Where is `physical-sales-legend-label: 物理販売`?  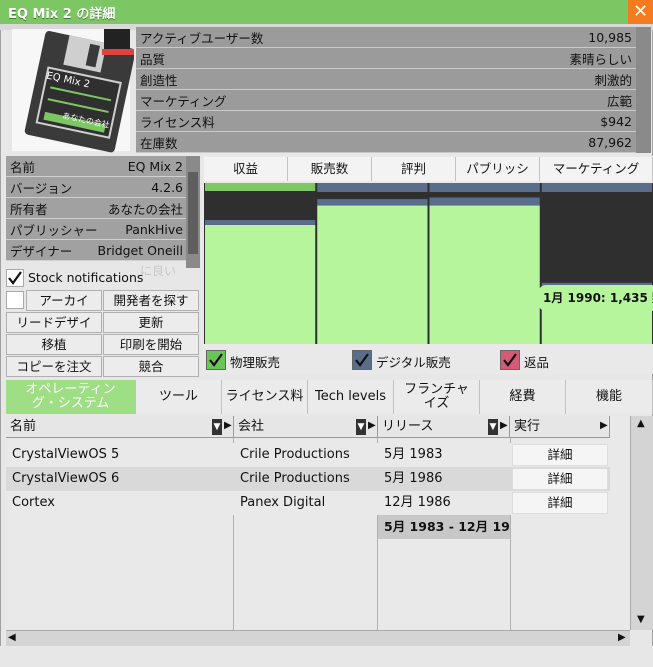 physical-sales-legend-label: 物理販売 is located at coordinates (255, 362).